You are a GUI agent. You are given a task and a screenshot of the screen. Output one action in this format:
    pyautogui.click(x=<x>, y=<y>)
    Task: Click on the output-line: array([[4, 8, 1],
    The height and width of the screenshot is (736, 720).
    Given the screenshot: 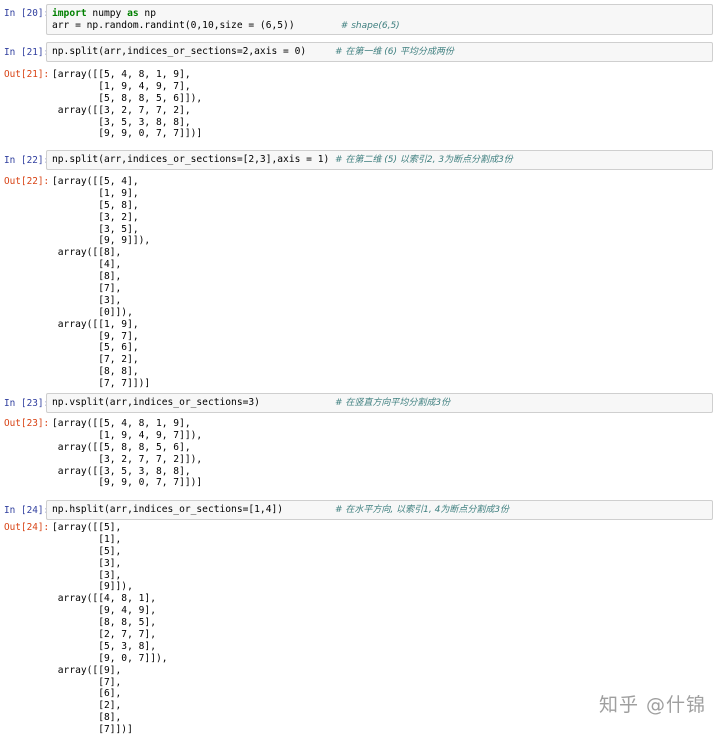 What is the action you would take?
    pyautogui.click(x=104, y=599)
    